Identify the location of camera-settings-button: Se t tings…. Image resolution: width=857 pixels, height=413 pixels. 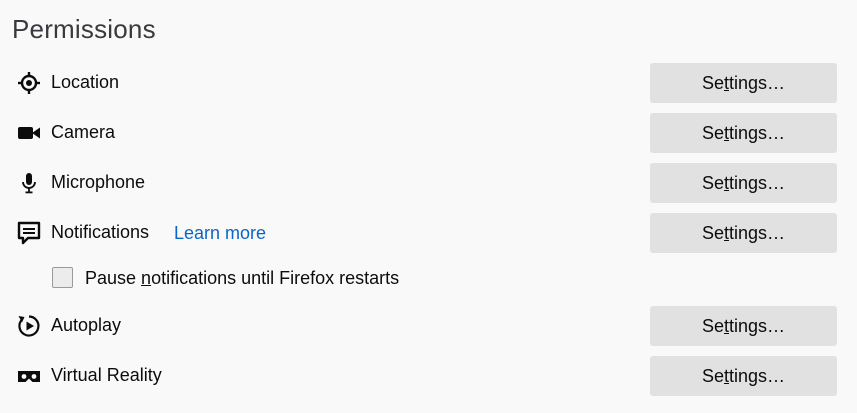
(743, 133).